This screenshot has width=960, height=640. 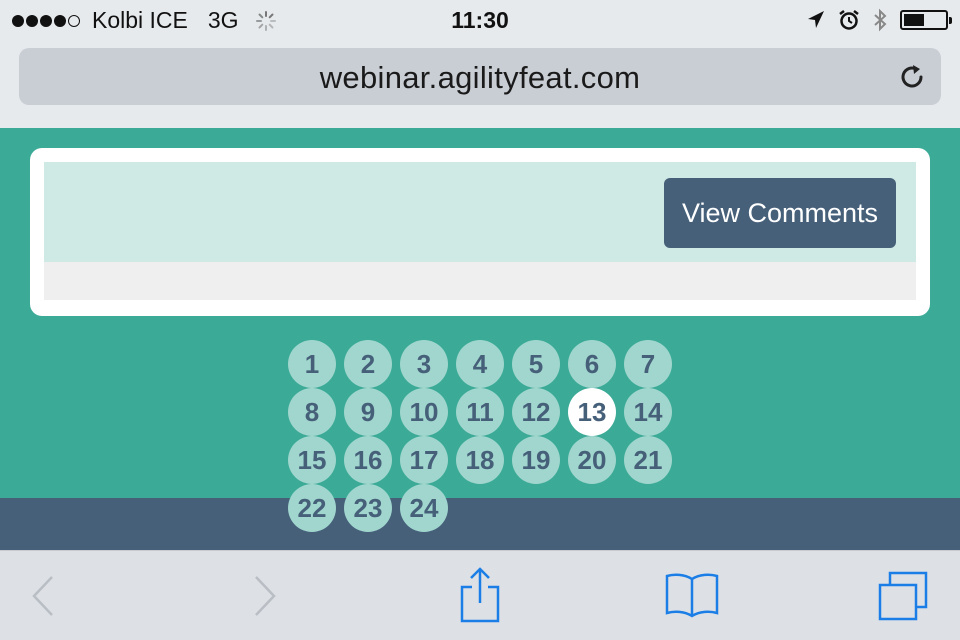 I want to click on page-button-10: 10, so click(x=424, y=412).